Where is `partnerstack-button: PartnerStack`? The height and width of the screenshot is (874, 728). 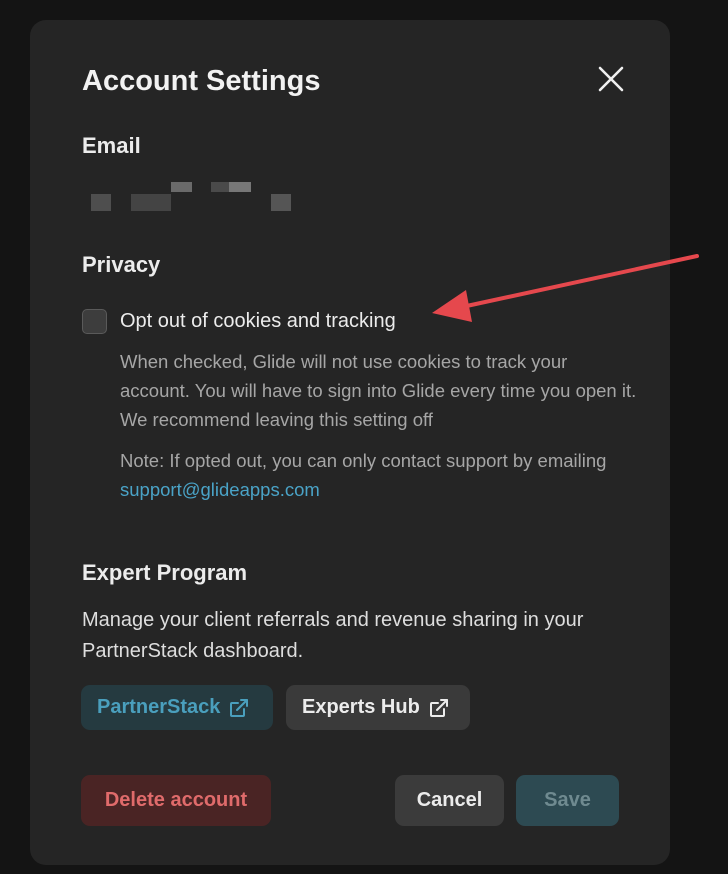
partnerstack-button: PartnerStack is located at coordinates (177, 707).